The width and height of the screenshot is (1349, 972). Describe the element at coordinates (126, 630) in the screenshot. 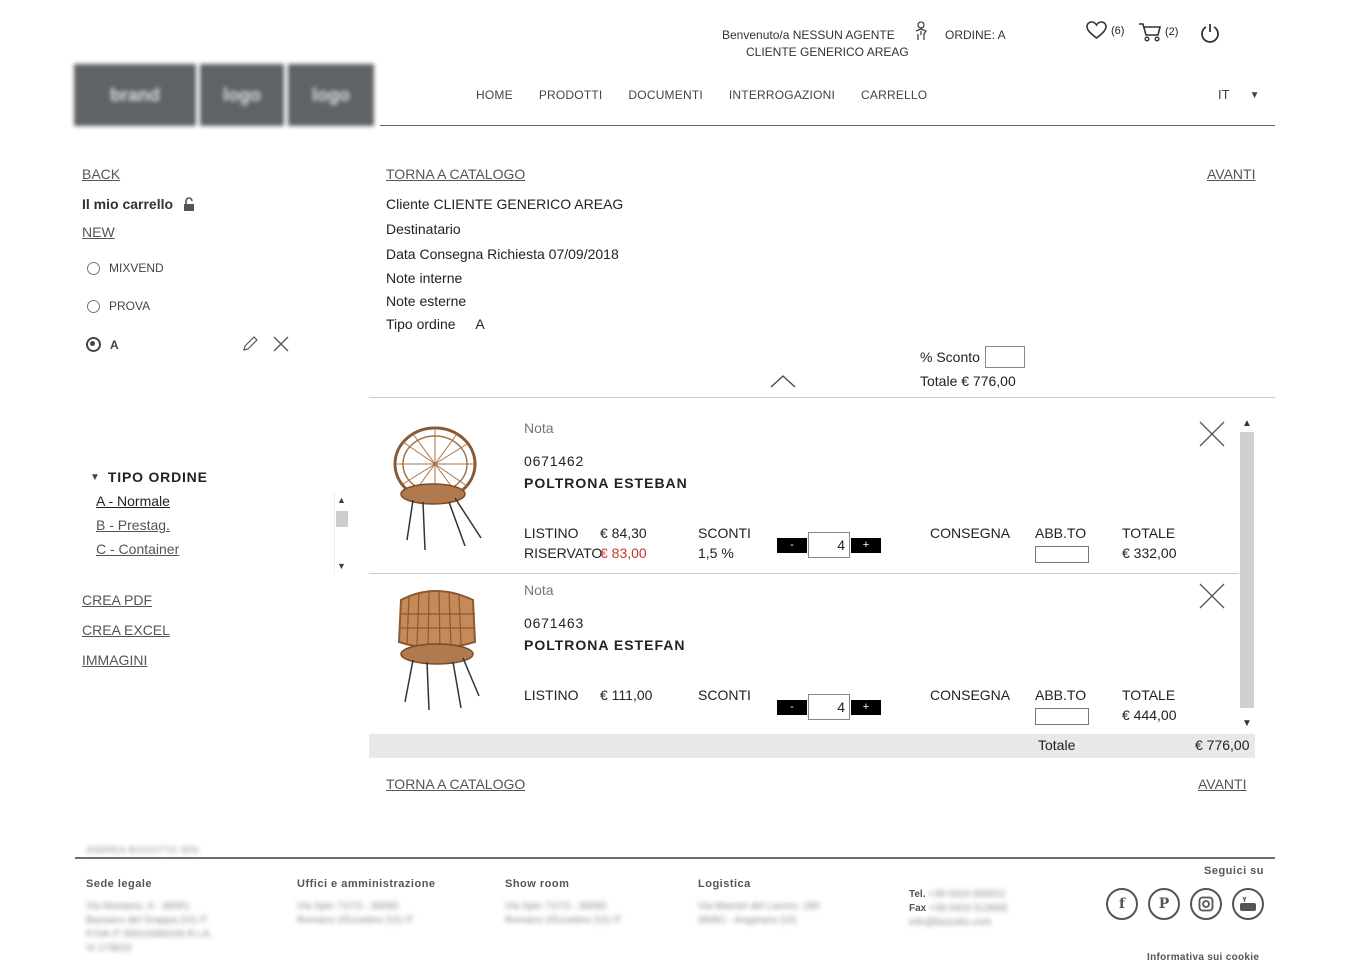

I see `crea-excel-link: CREA EXCEL` at that location.